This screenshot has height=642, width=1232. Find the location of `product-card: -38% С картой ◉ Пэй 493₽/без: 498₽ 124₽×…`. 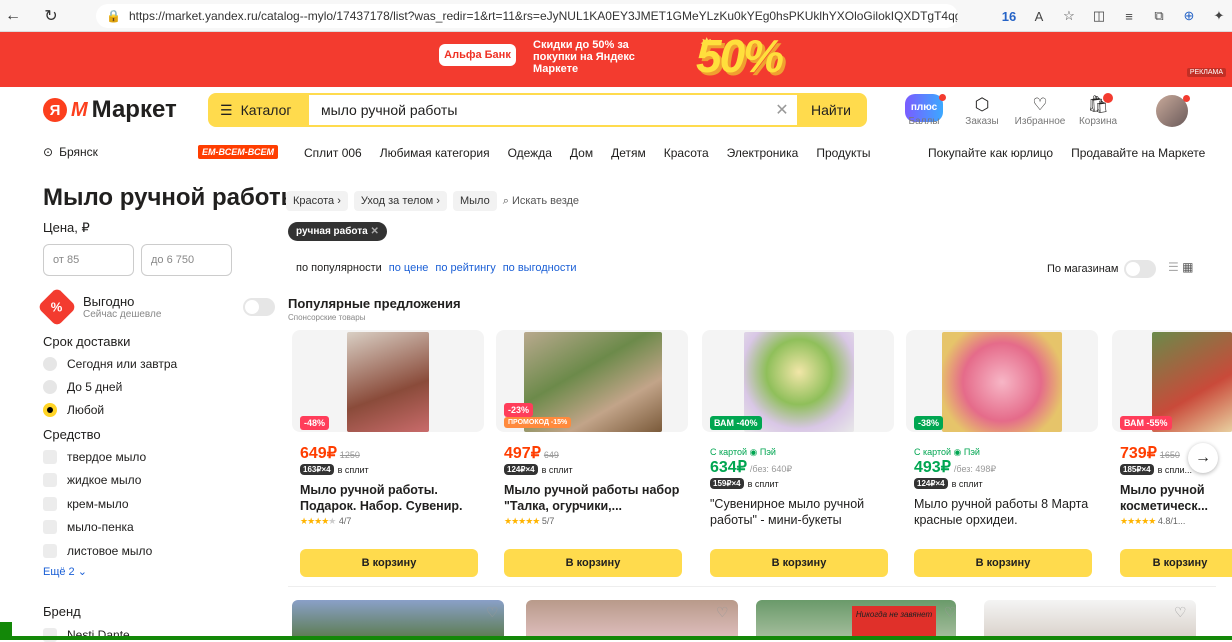

product-card: -38% С картой ◉ Пэй 493₽/без: 498₽ 124₽×… is located at coordinates (1002, 455).